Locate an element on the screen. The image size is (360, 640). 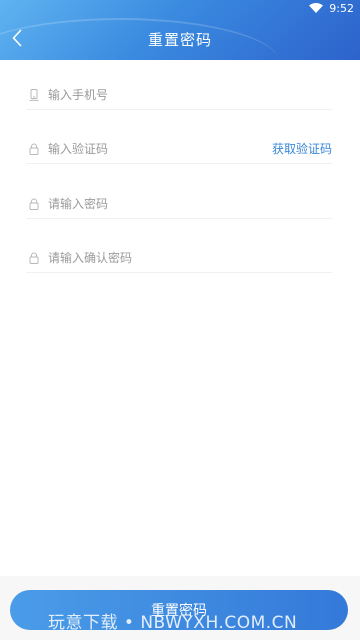
confirm-password-field is located at coordinates (179, 258).